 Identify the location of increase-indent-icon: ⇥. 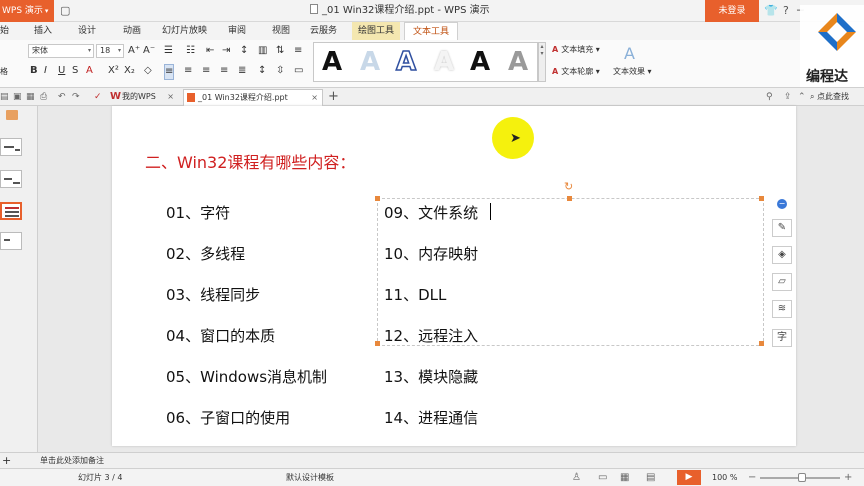
(226, 51).